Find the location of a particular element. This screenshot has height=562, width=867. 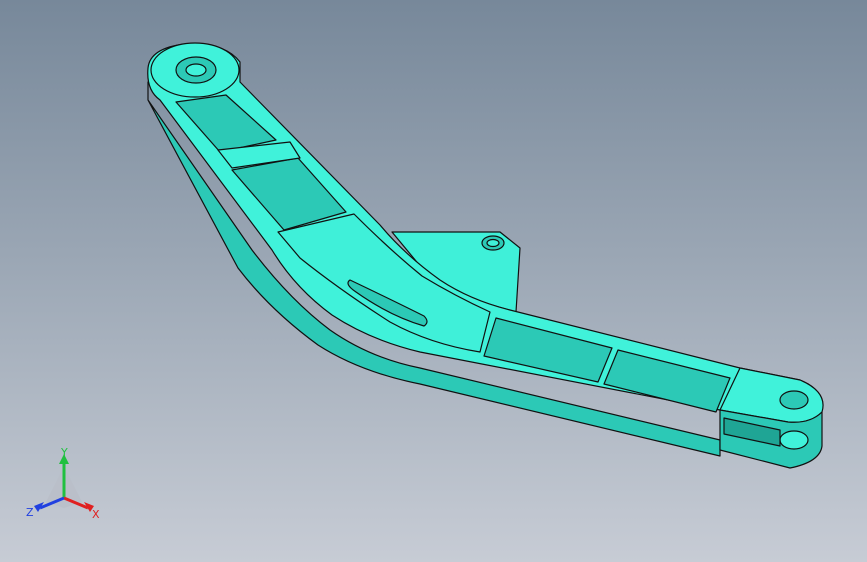

clevis-hole-bottom is located at coordinates (794, 440).